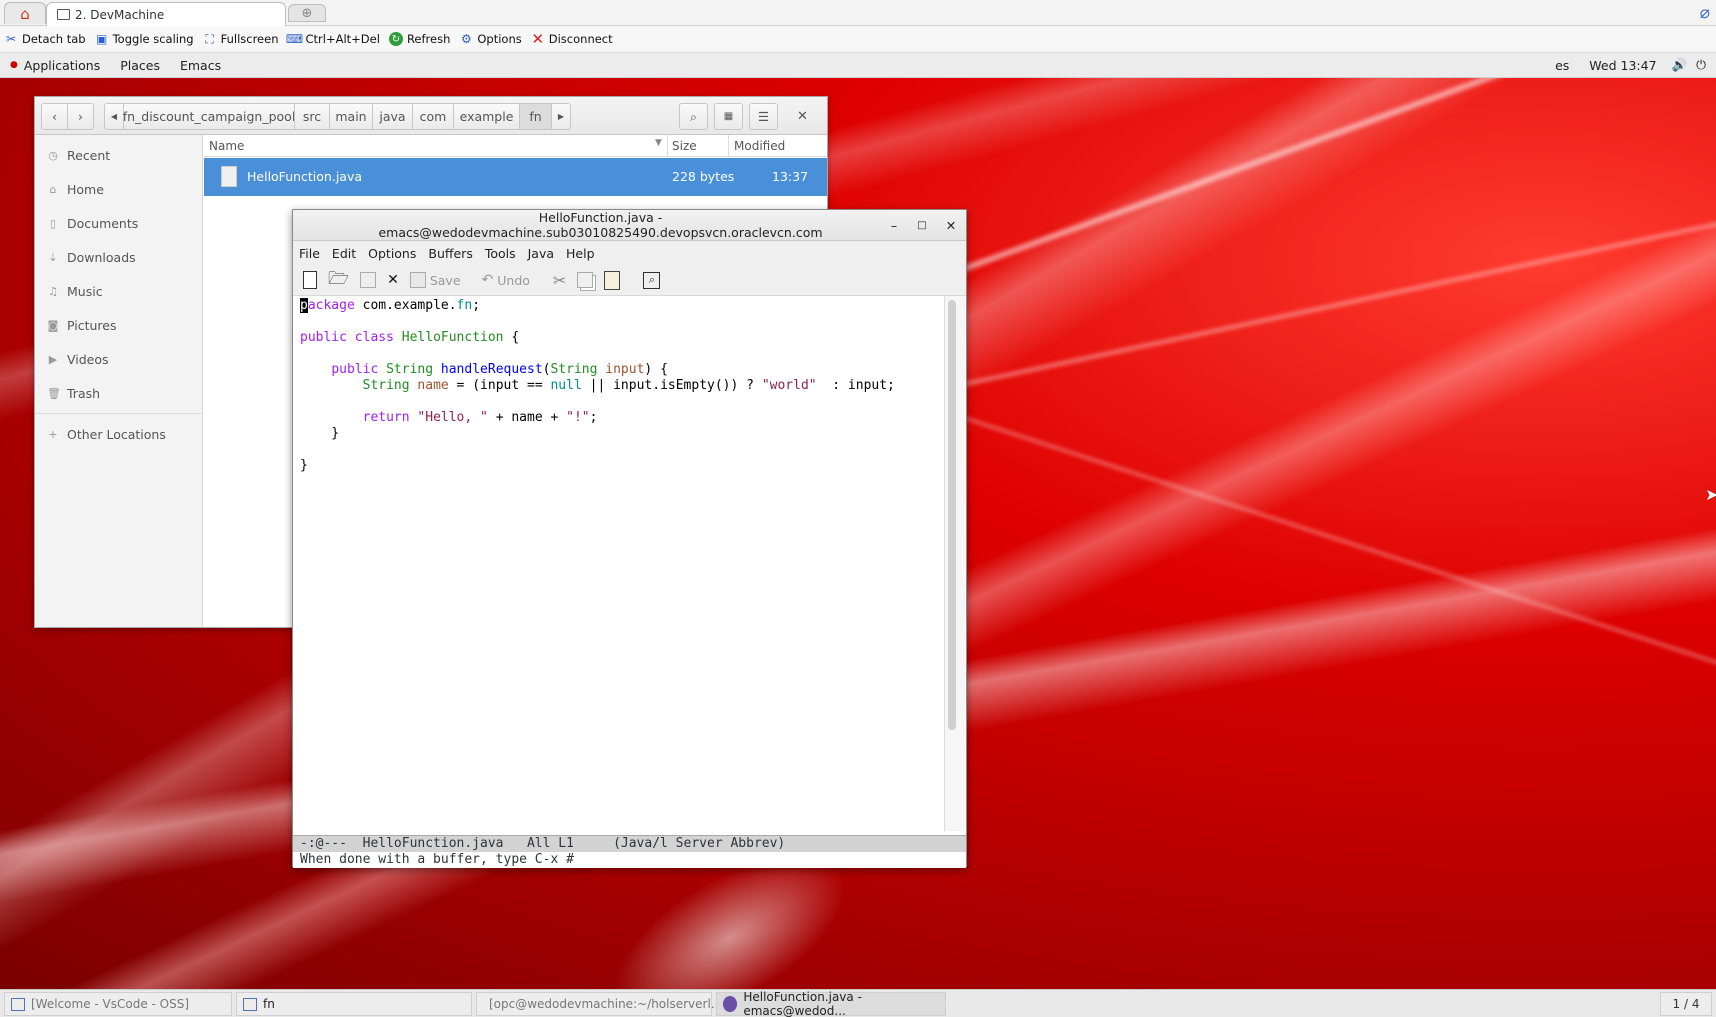 The width and height of the screenshot is (1716, 1017). Describe the element at coordinates (684, 146) in the screenshot. I see `column-size: Size` at that location.